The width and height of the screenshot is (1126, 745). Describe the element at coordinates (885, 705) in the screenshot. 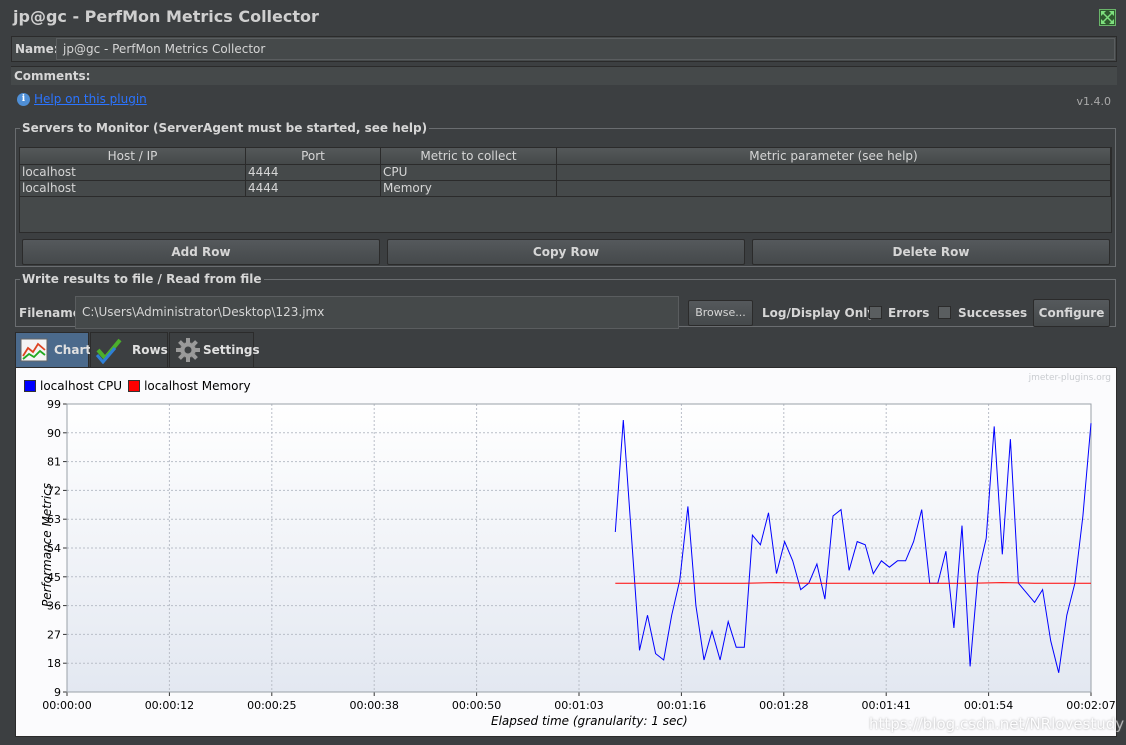

I see `x-tick-label: 00:01:41` at that location.